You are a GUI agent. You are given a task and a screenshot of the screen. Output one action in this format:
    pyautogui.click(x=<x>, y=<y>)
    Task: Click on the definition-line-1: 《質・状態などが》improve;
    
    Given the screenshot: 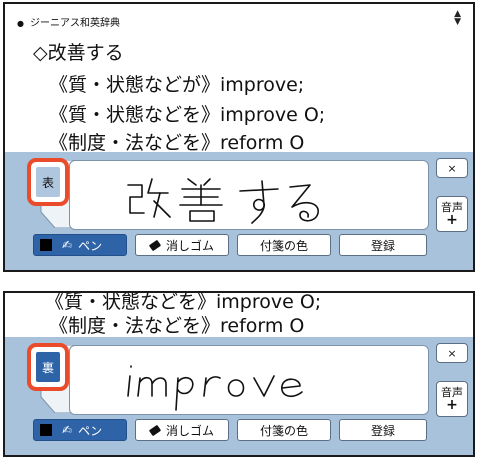 What is the action you would take?
    pyautogui.click(x=177, y=85)
    